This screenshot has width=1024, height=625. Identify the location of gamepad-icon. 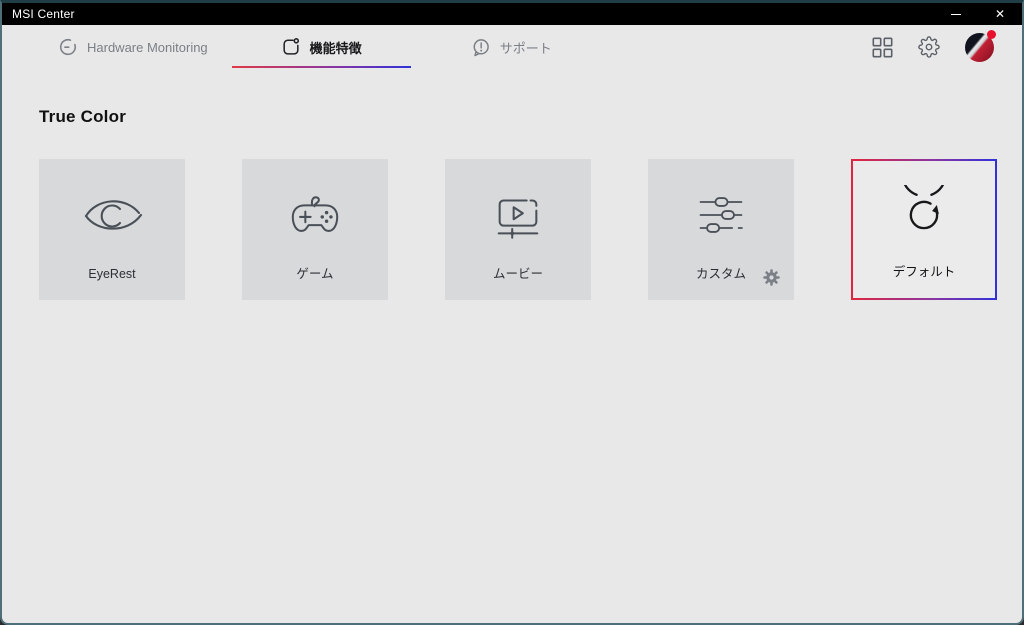
(315, 213).